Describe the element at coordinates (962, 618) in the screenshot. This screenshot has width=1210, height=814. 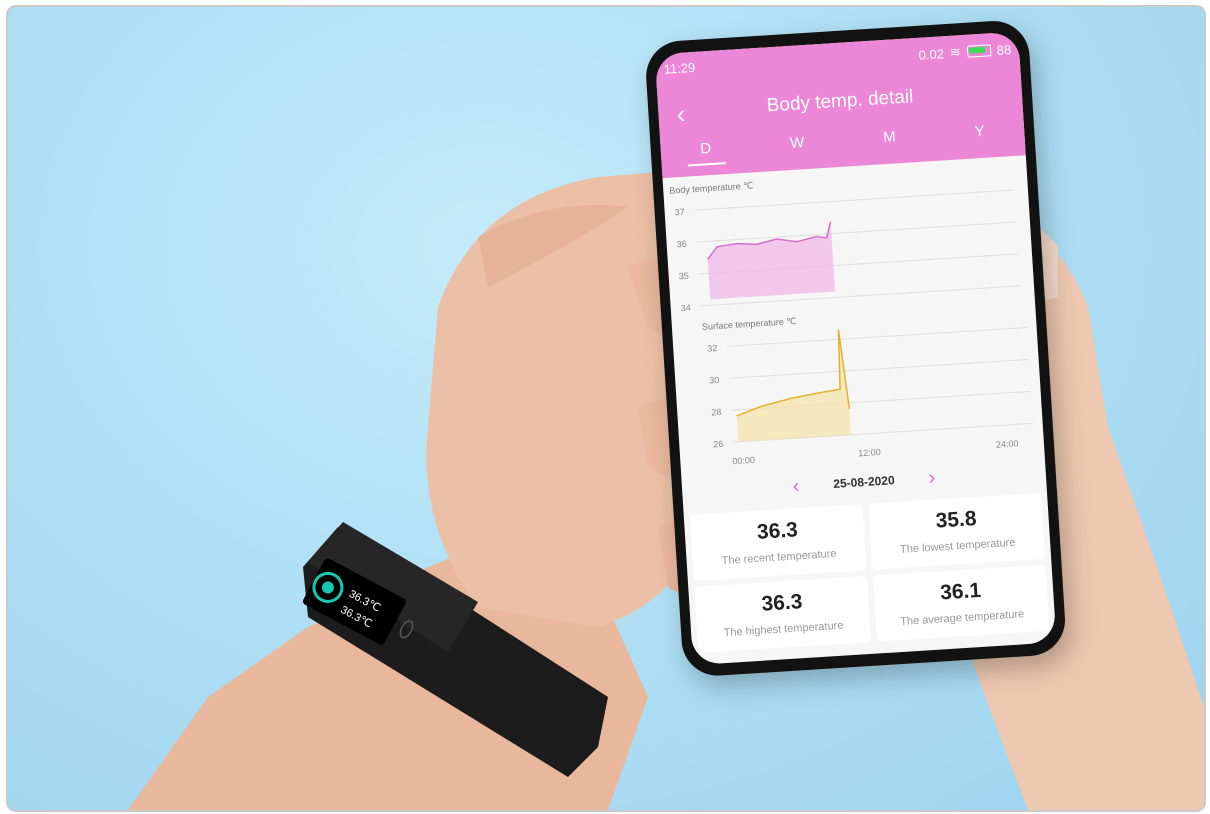
I see `stat-label: The average temperature` at that location.